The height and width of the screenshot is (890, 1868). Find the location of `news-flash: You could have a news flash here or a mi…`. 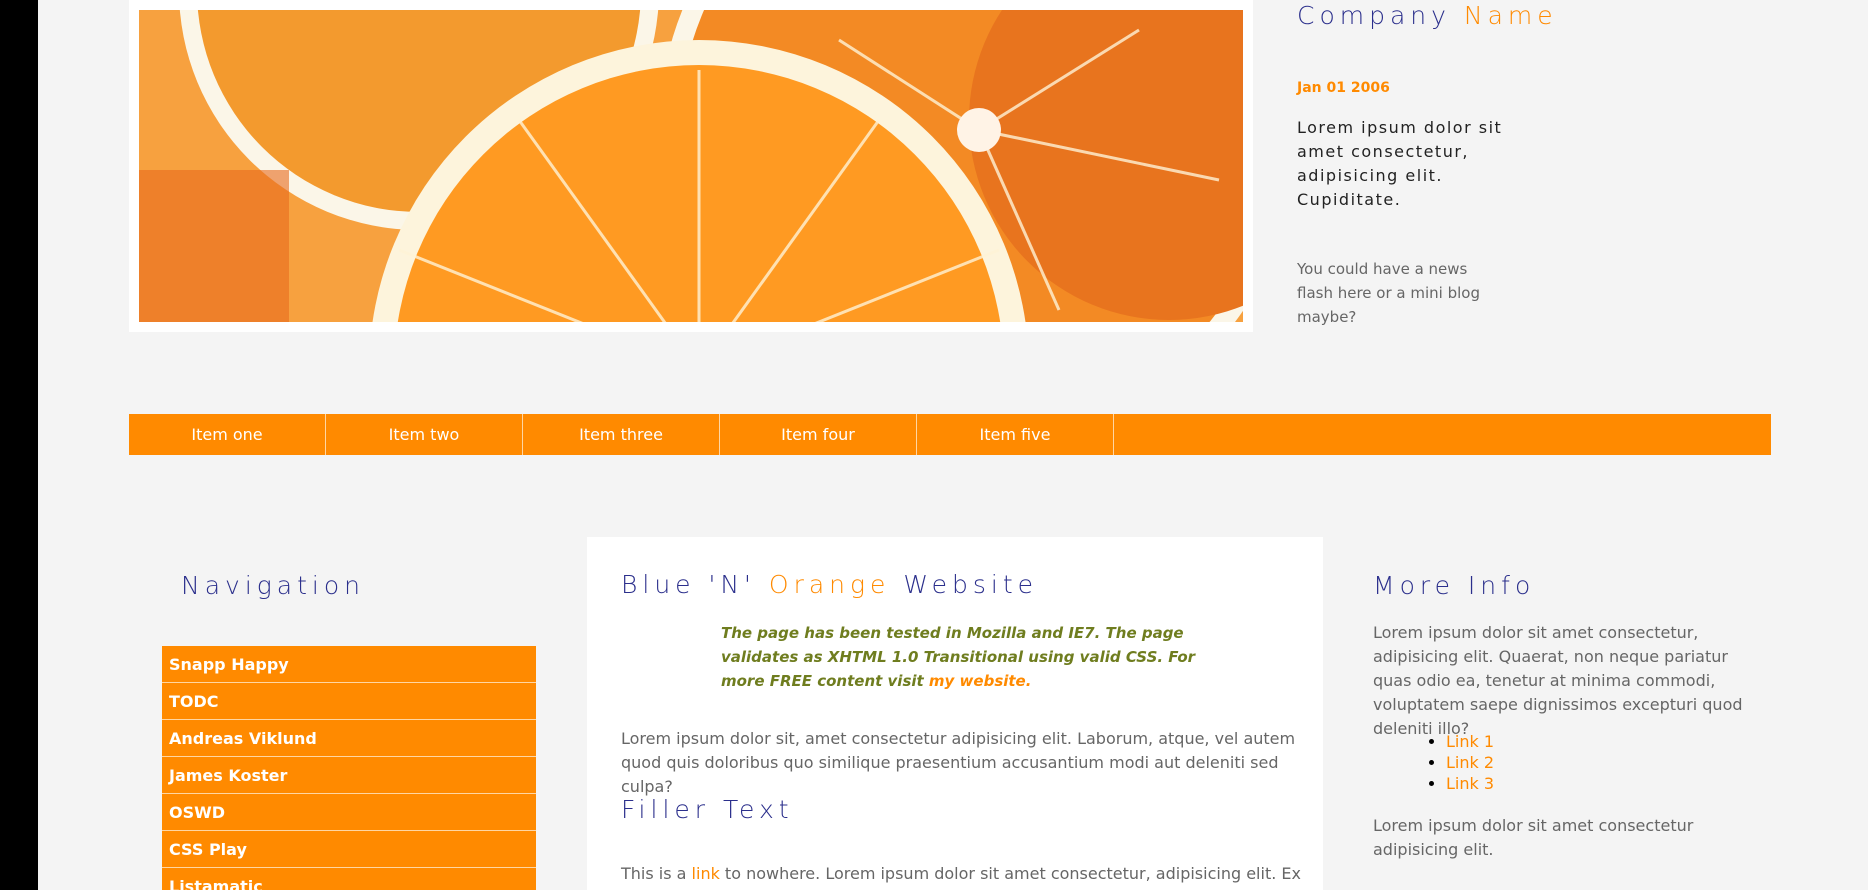

news-flash: You could have a news flash here or a mi… is located at coordinates (1388, 293).